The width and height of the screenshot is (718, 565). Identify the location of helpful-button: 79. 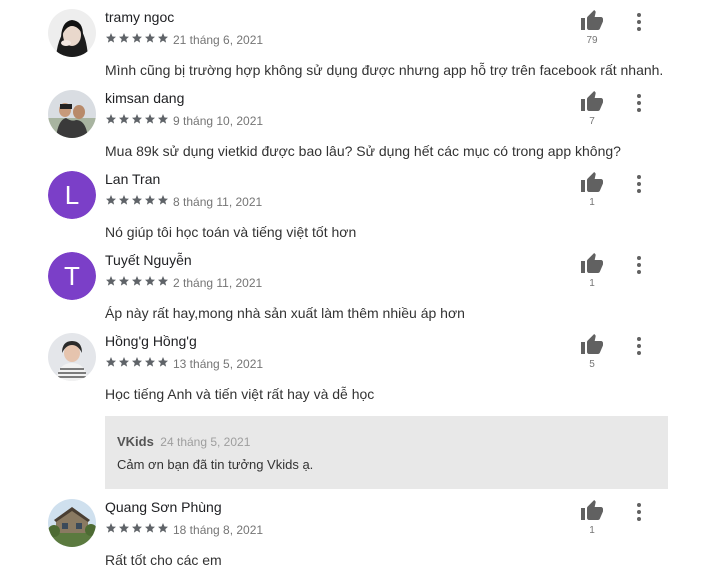
(592, 27).